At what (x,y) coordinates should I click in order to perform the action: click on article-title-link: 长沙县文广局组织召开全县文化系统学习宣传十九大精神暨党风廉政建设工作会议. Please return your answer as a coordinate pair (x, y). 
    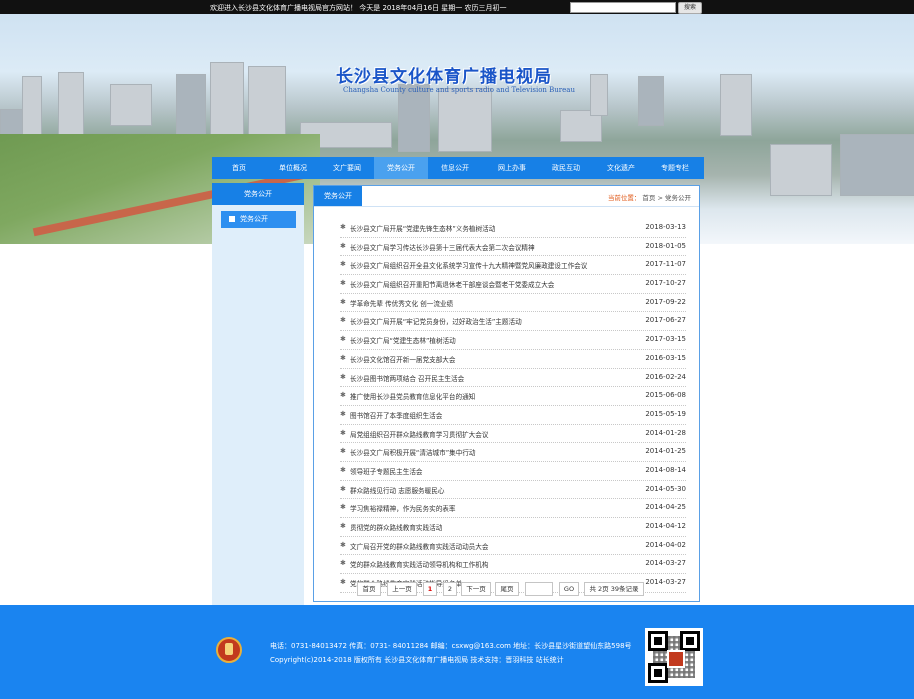
    Looking at the image, I should click on (468, 265).